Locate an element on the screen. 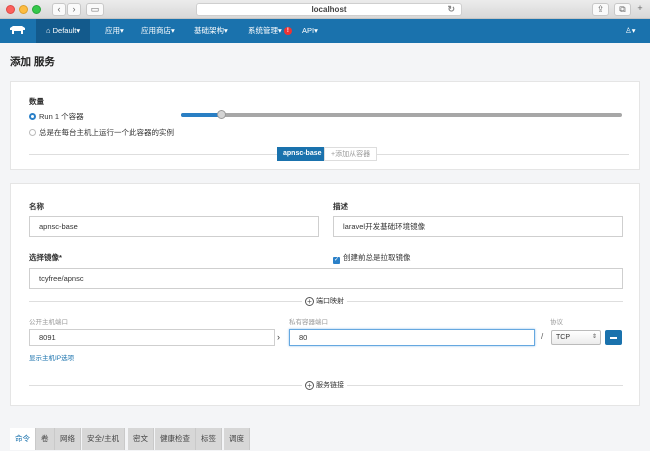 This screenshot has width=650, height=451. environment-label: Default is located at coordinates (64, 30).